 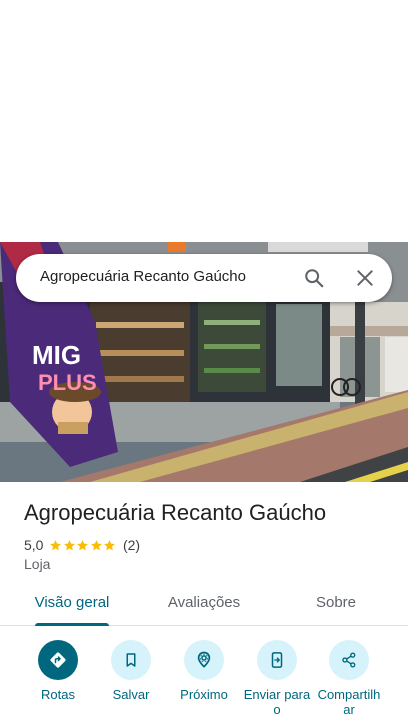 What do you see at coordinates (131, 694) in the screenshot?
I see `save-label: Salvar` at bounding box center [131, 694].